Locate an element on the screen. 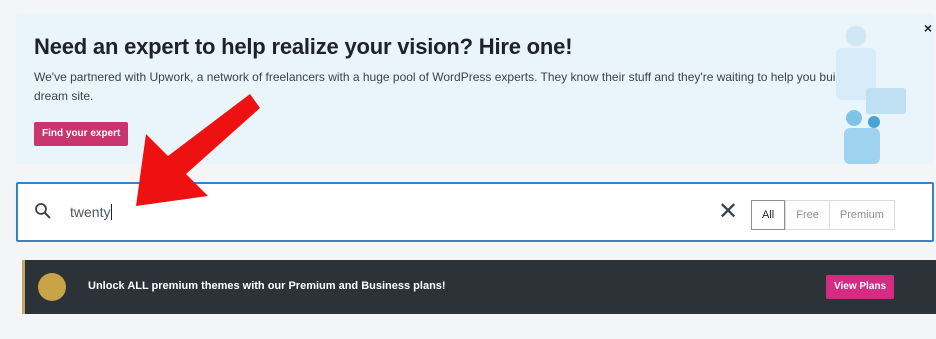 Image resolution: width=936 pixels, height=339 pixels. clear-search-button: ✕ is located at coordinates (728, 212).